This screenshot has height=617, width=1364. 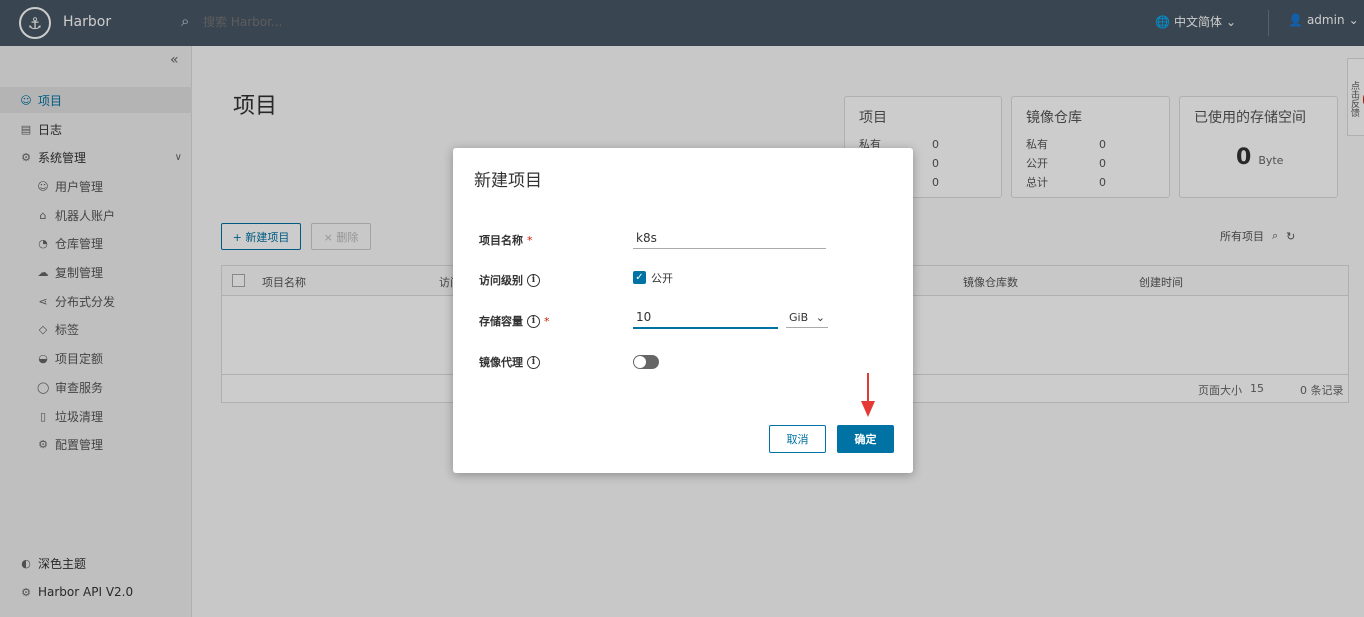 I want to click on cancel-button: 取消, so click(x=797, y=439).